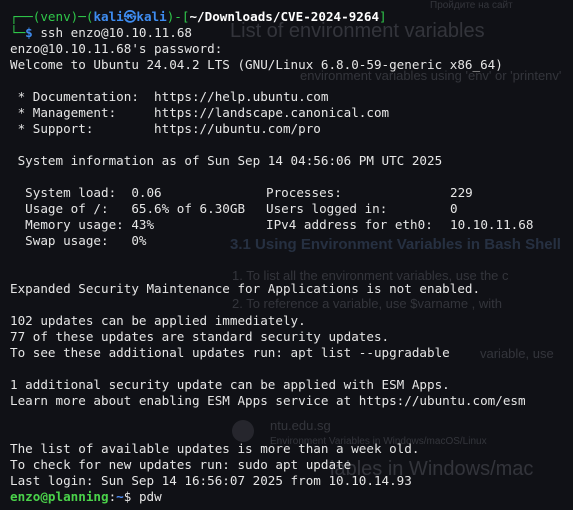  What do you see at coordinates (158, 320) in the screenshot?
I see `updates-line: 102 updates can be applied immediately.` at bounding box center [158, 320].